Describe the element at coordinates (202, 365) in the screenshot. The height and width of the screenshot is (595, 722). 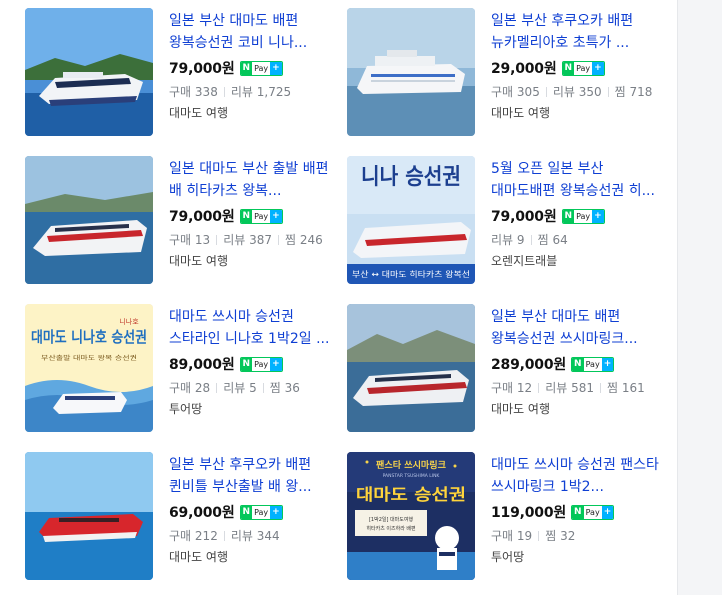
I see `product-price: 89,000원` at that location.